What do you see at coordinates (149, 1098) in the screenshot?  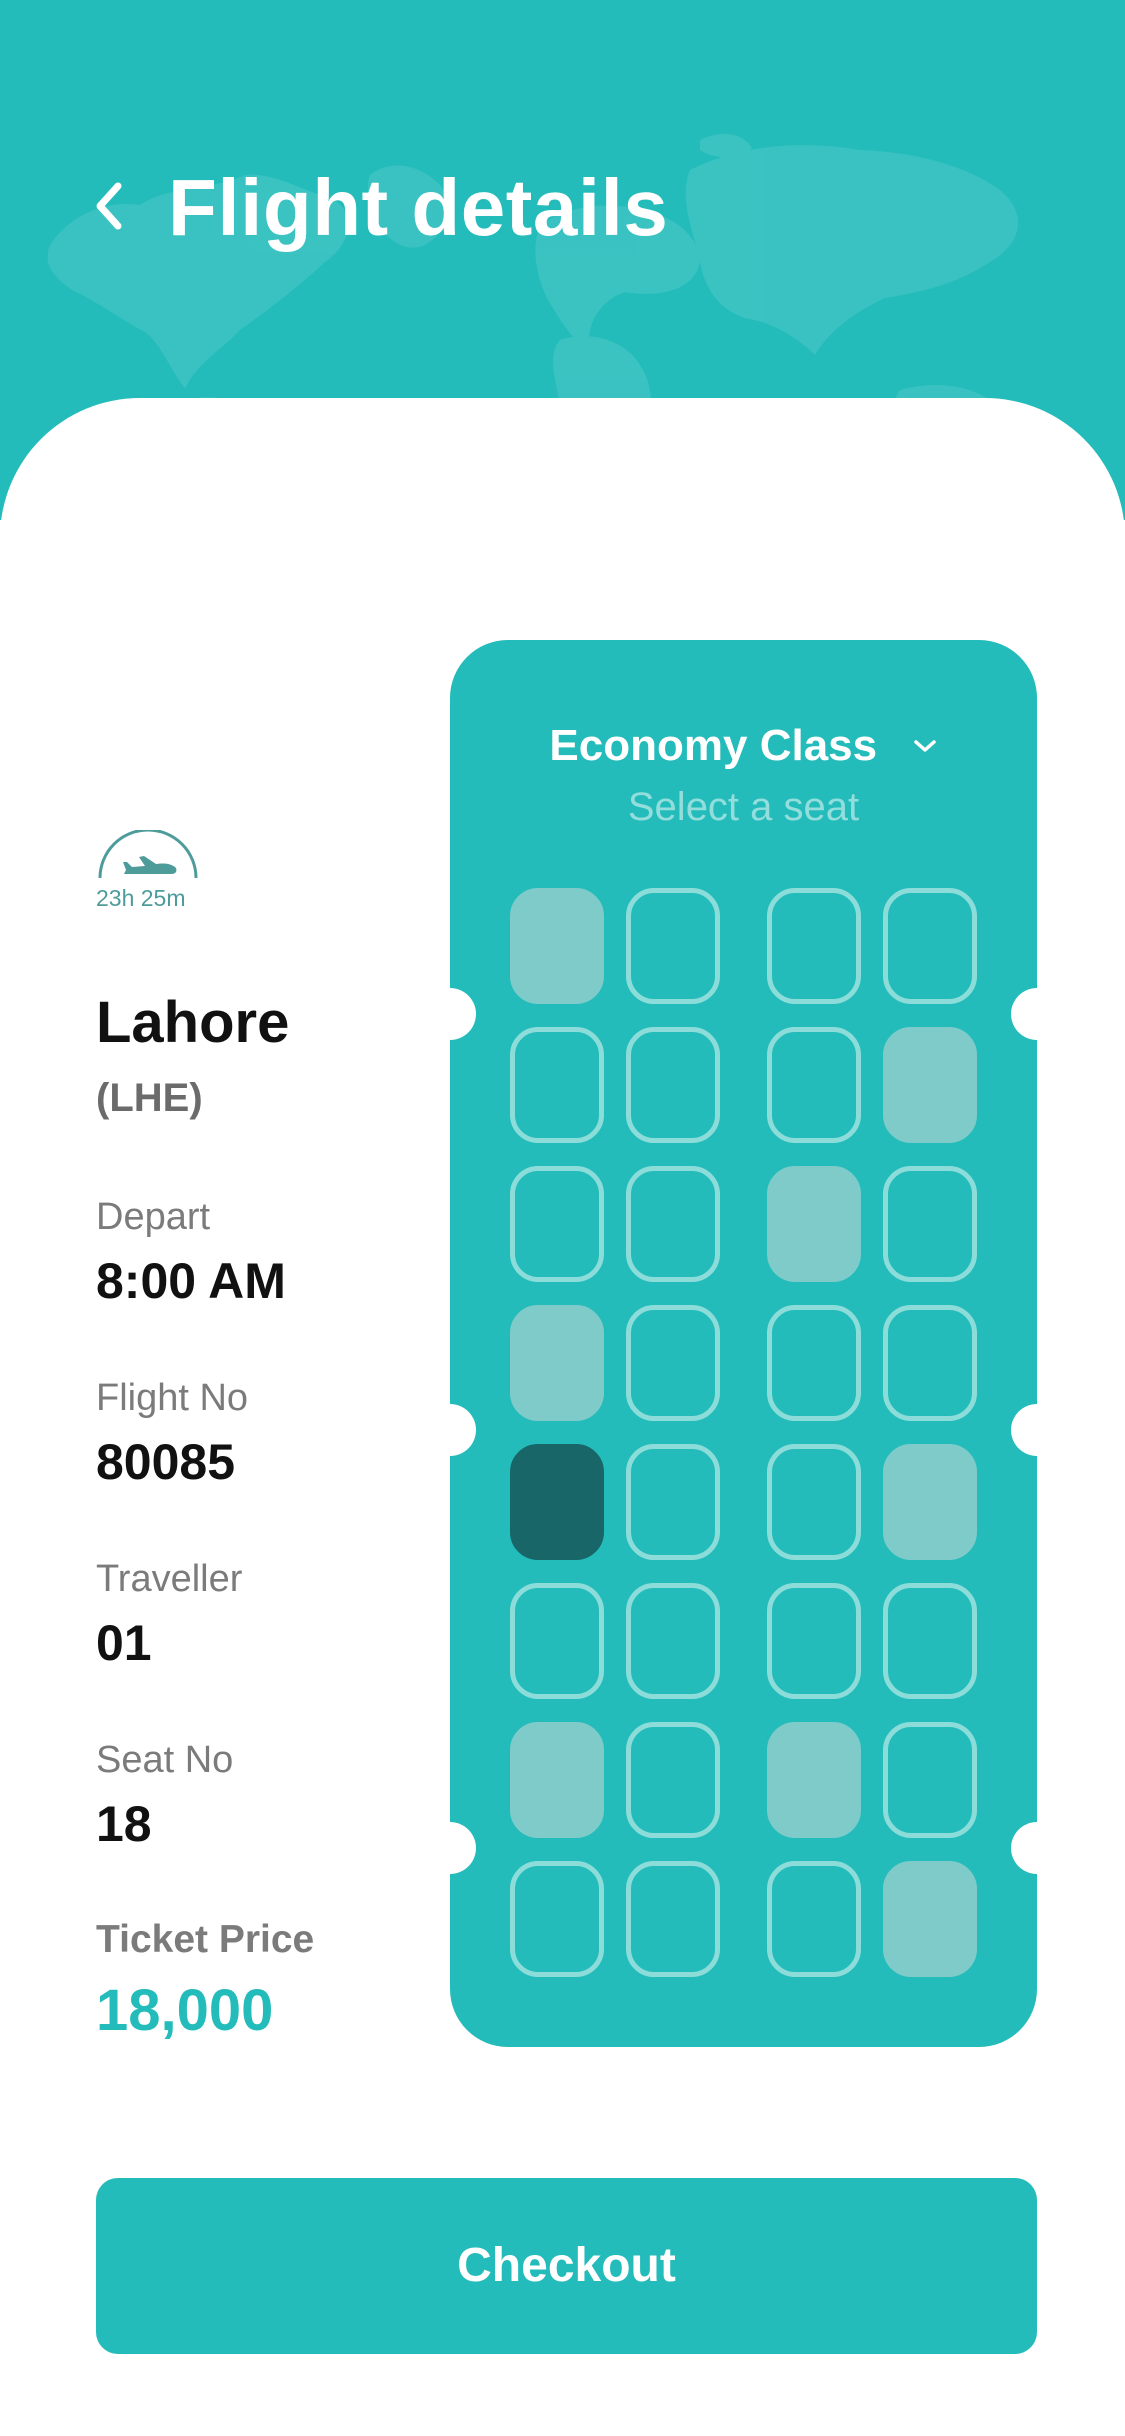 I see `origin-code: (LHE)` at bounding box center [149, 1098].